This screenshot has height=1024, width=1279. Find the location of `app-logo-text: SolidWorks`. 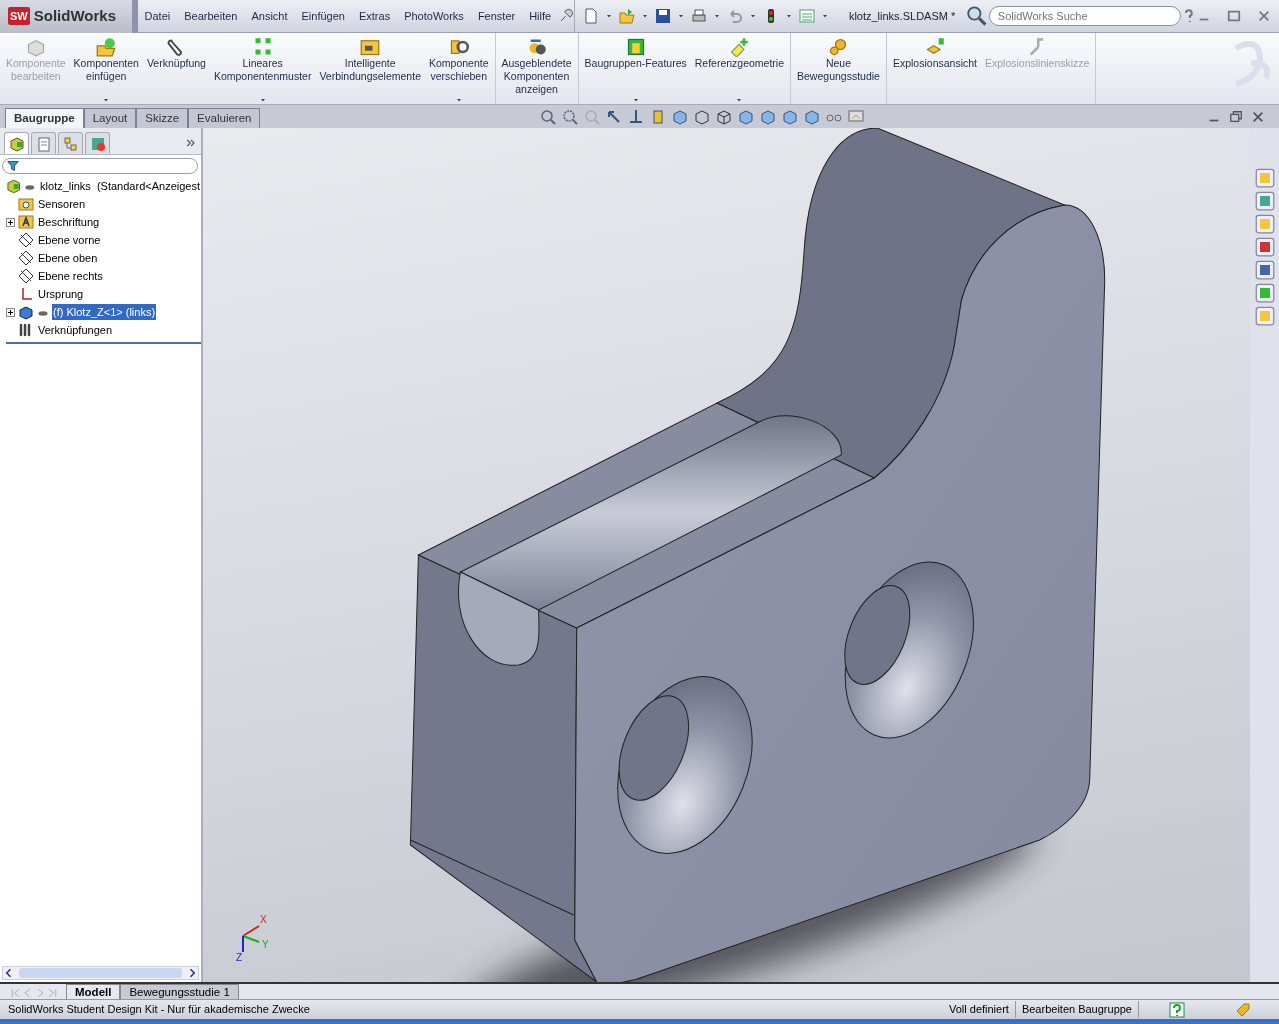

app-logo-text: SolidWorks is located at coordinates (74, 15).